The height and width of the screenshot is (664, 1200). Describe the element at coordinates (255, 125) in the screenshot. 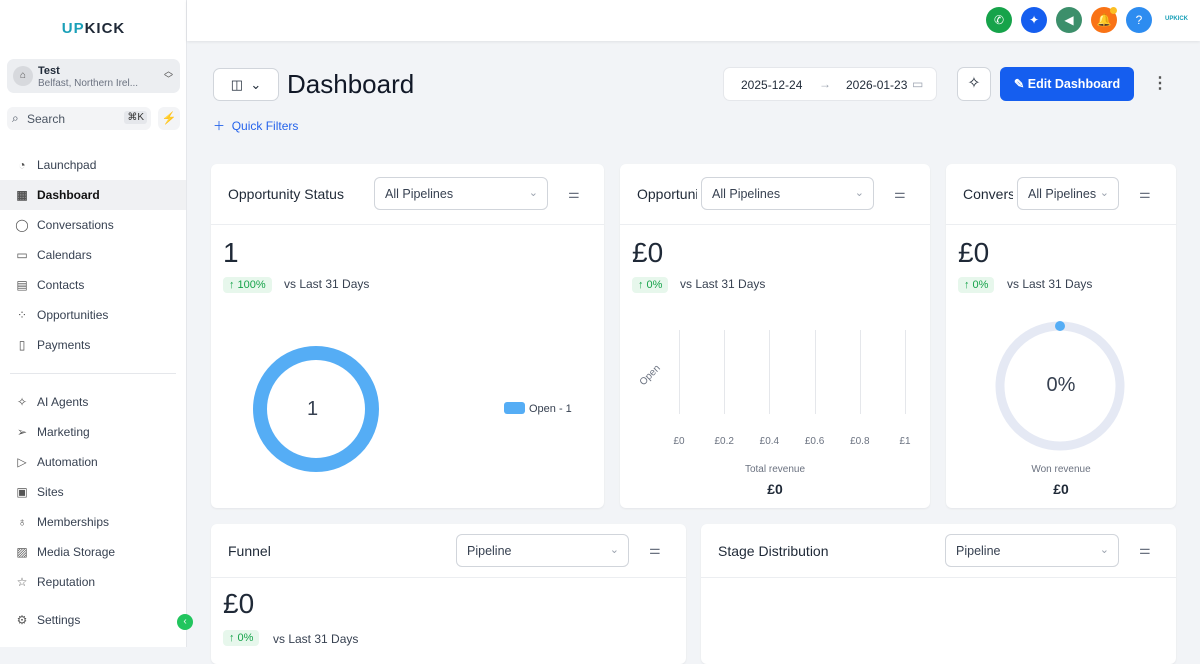

I see `quick-filters-link: ＋ Quick Filters` at that location.